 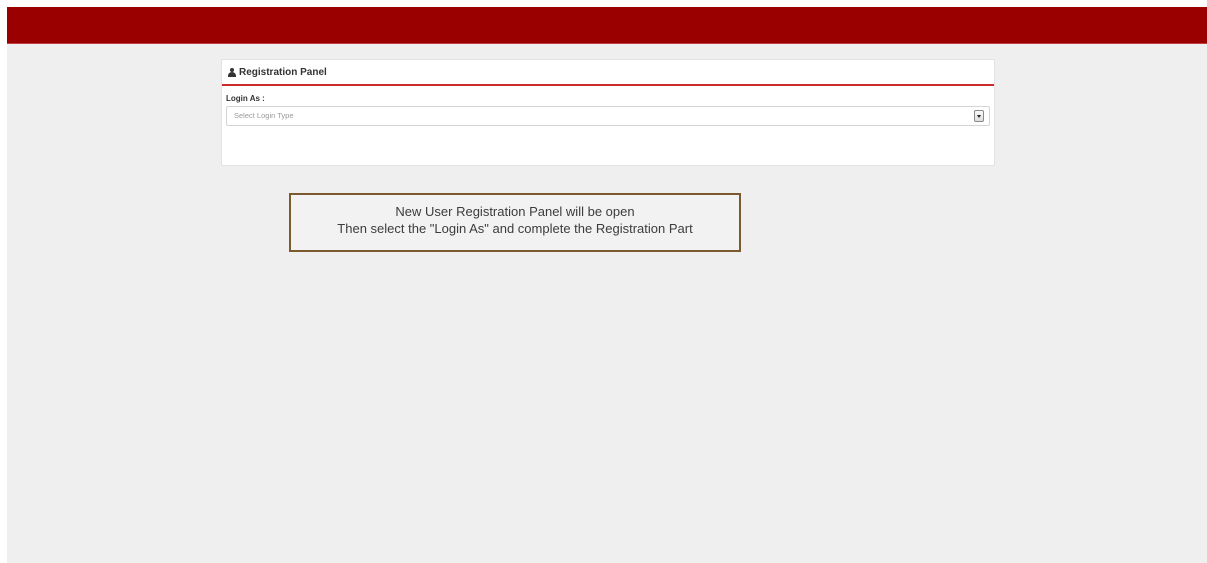 I want to click on callout-line-1: New User Registration Panel will be open, so click(x=515, y=211).